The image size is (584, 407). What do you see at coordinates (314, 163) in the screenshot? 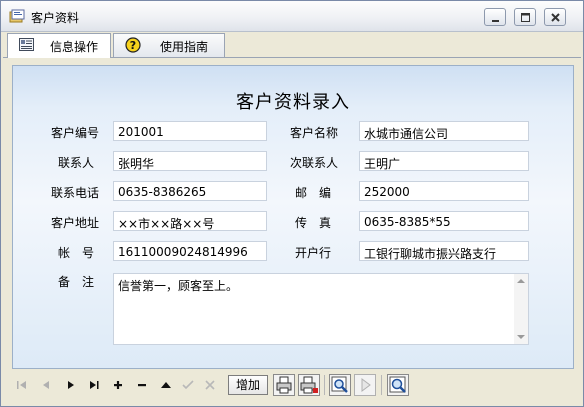
I see `secondary-contact-label: 次联系人` at bounding box center [314, 163].